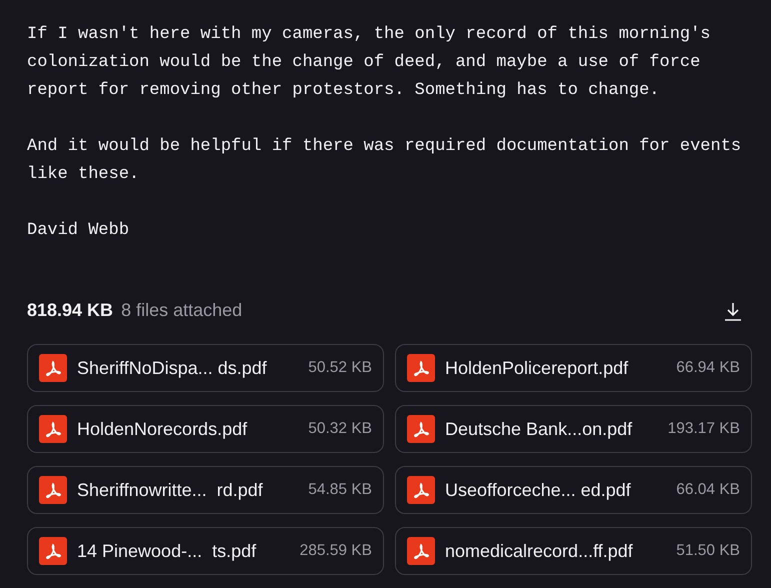 The height and width of the screenshot is (588, 771). I want to click on message-paragraph: And it would be helpful if there was required documentation for events like these., so click(384, 161).